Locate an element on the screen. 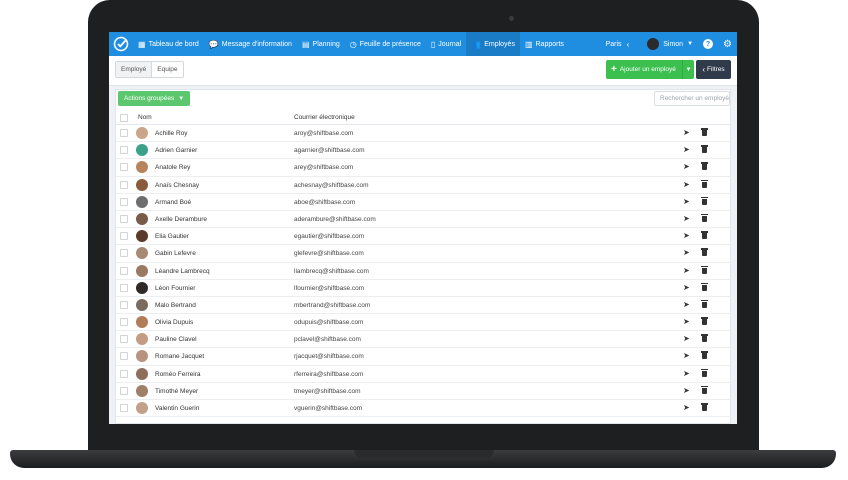 This screenshot has height=480, width=848. employee-name: Axelle Derambure is located at coordinates (181, 219).